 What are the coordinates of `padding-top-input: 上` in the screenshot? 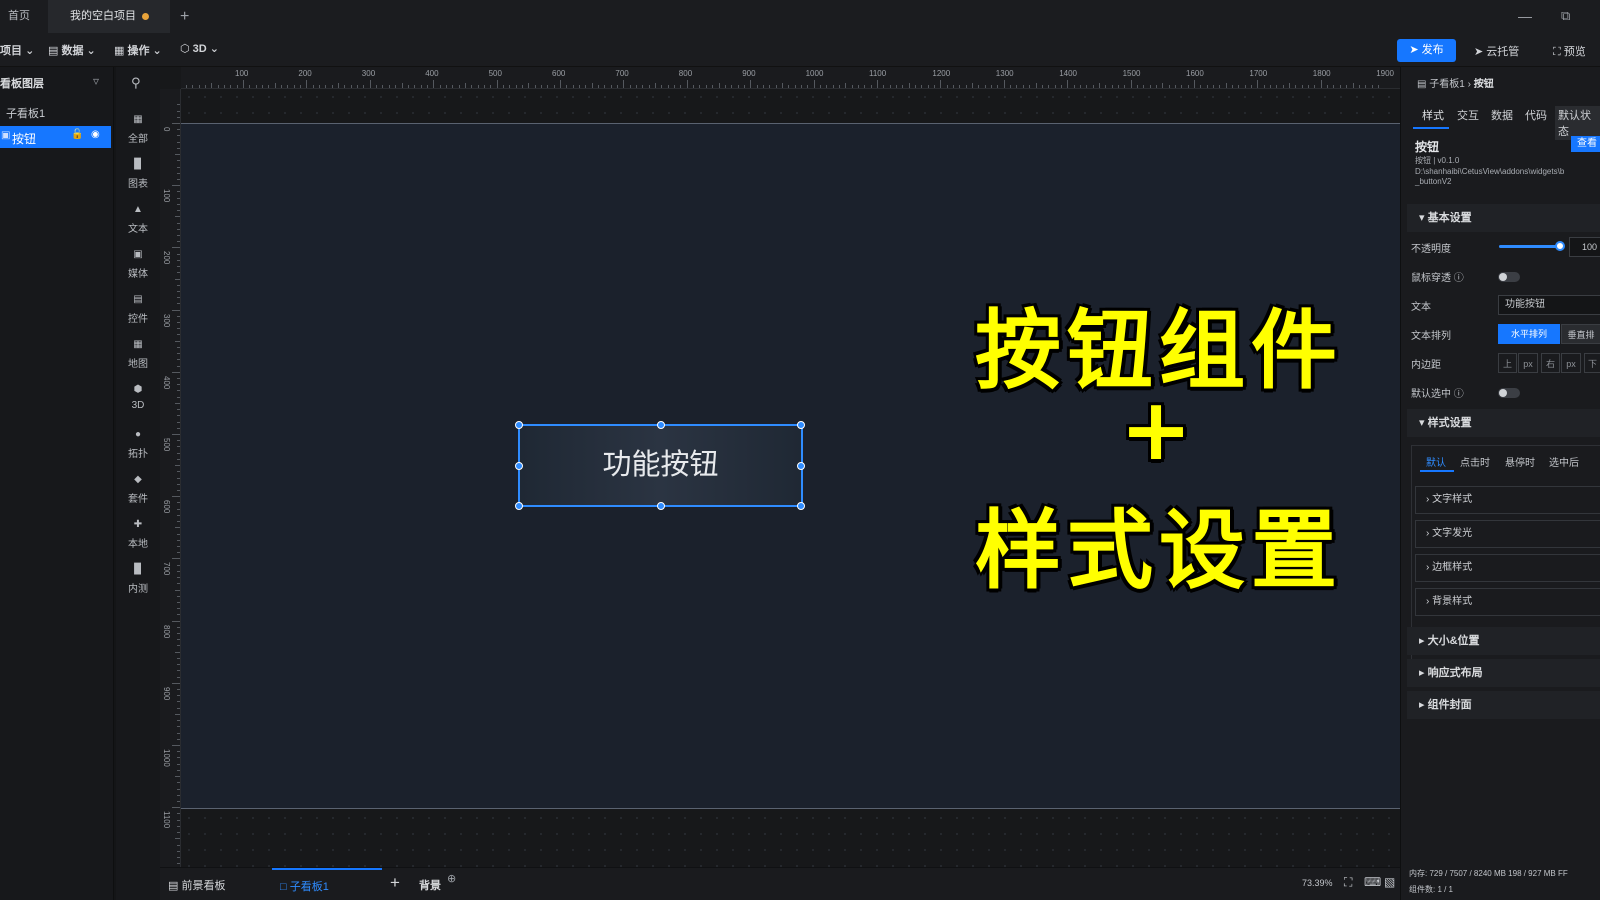 It's located at (1507, 363).